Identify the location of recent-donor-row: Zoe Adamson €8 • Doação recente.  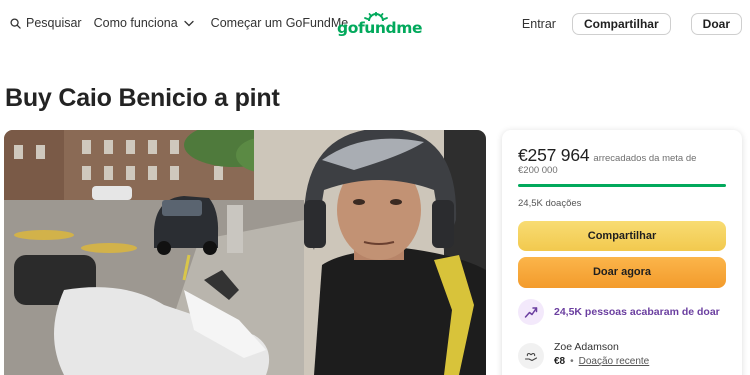
(583, 355).